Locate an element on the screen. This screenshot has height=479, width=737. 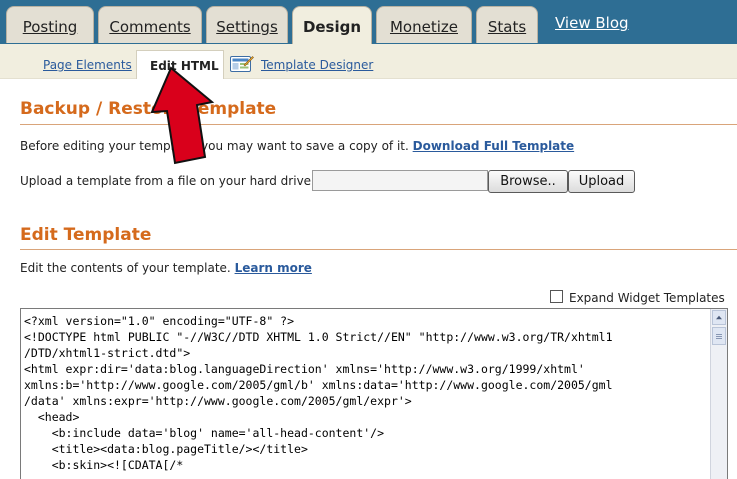
tab-label: Settings is located at coordinates (247, 27).